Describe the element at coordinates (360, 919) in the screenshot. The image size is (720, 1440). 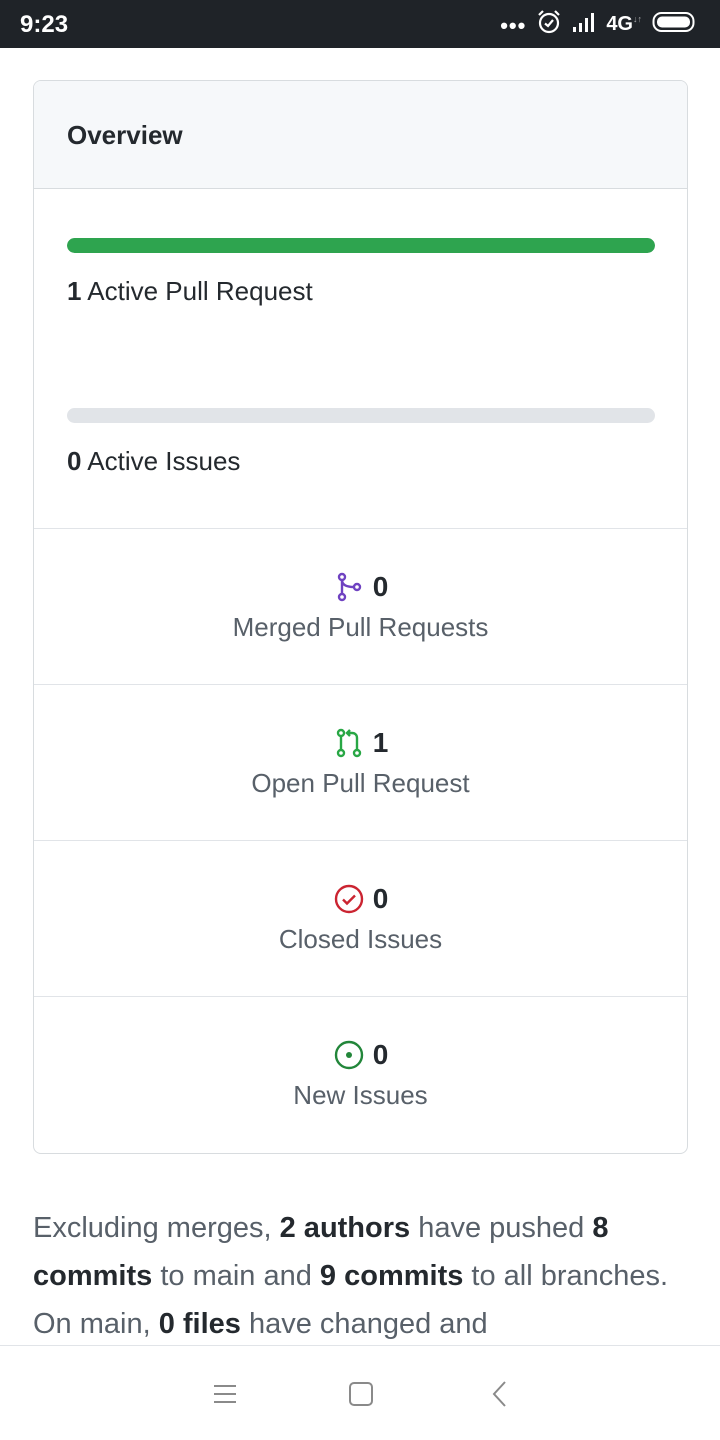
I see `closed-issues-stat: 0 Closed Issues` at that location.